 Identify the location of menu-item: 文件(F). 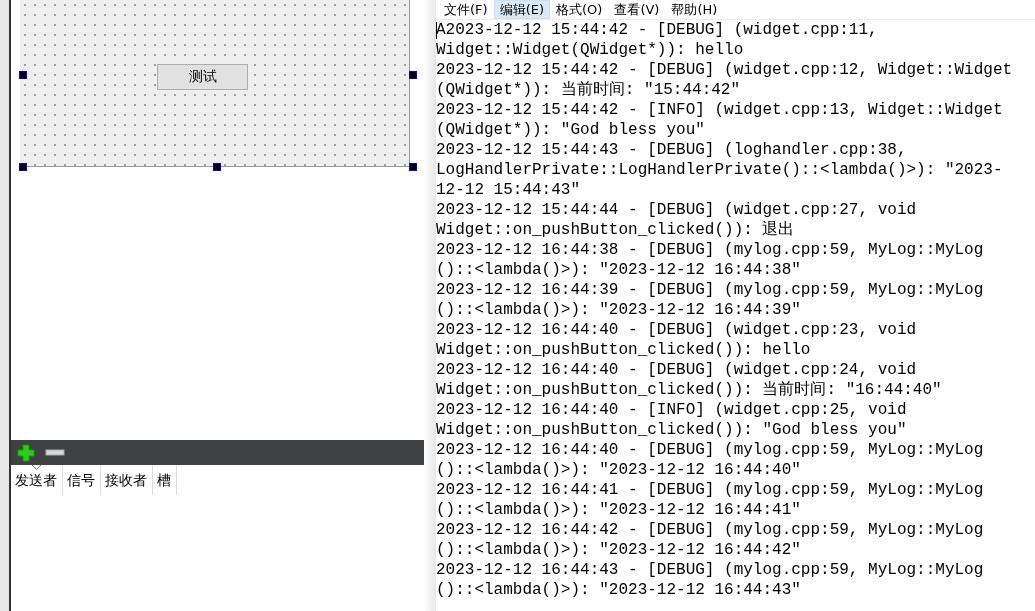
(466, 9).